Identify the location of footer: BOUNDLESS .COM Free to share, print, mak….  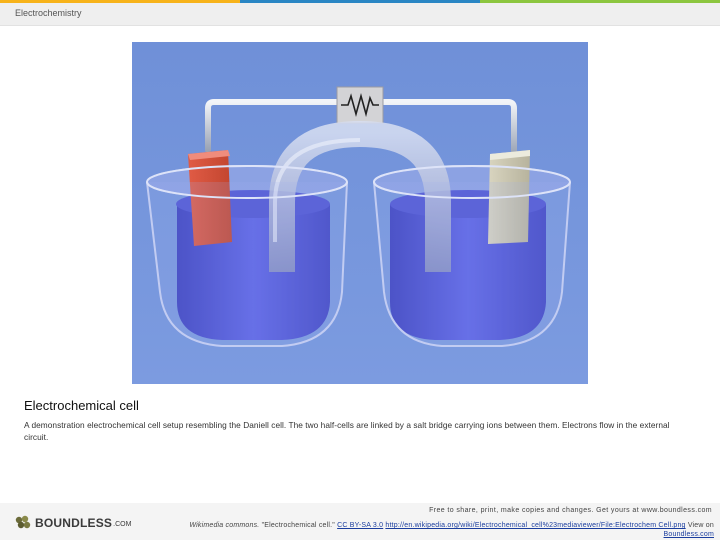
(360, 521).